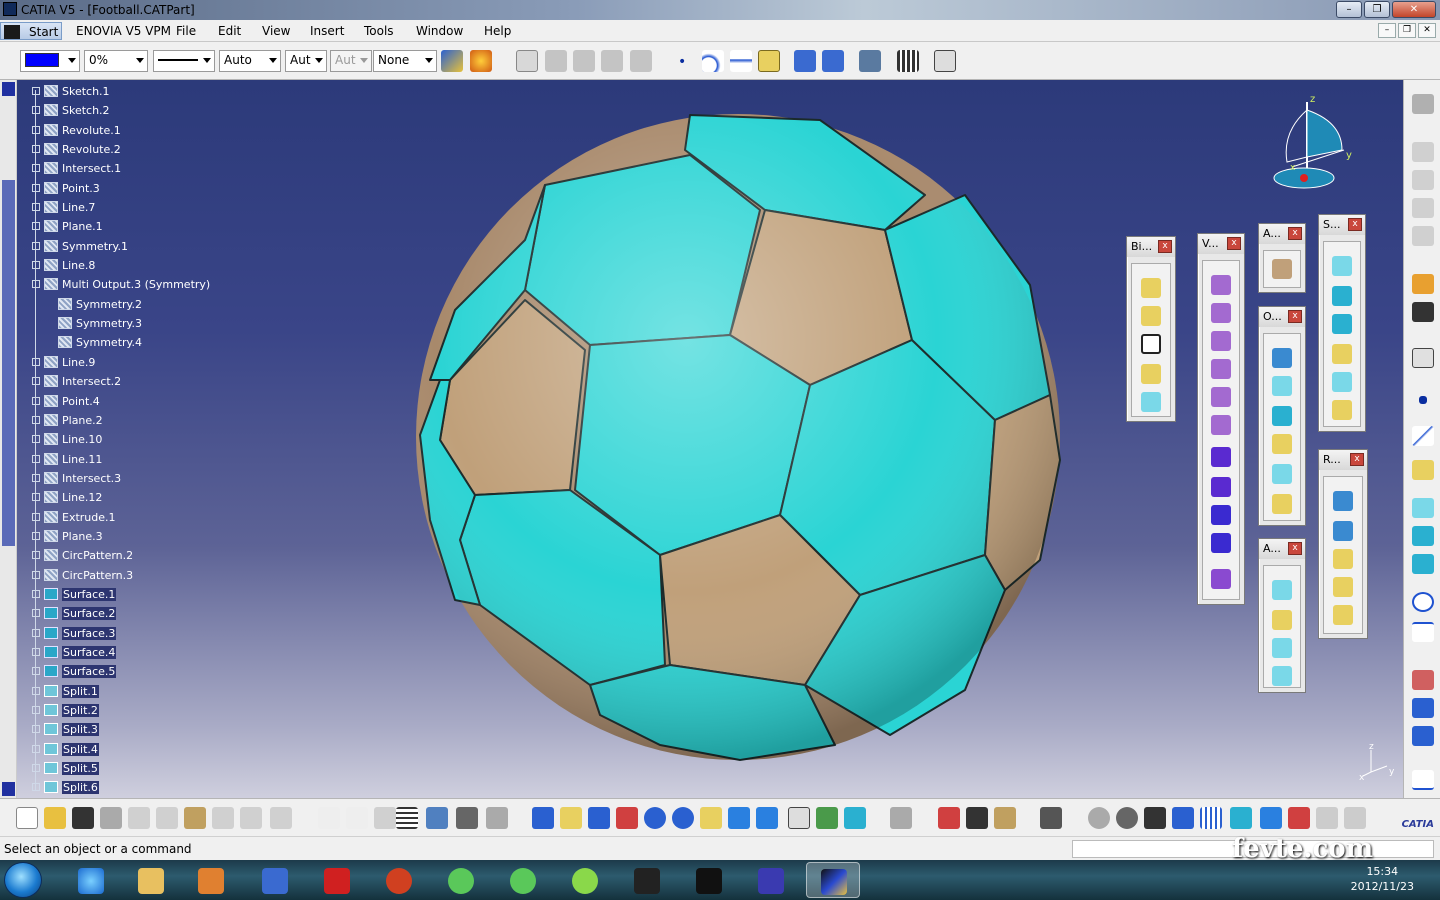 This screenshot has width=1440, height=900. I want to click on taskbar-qq2, so click(523, 880).